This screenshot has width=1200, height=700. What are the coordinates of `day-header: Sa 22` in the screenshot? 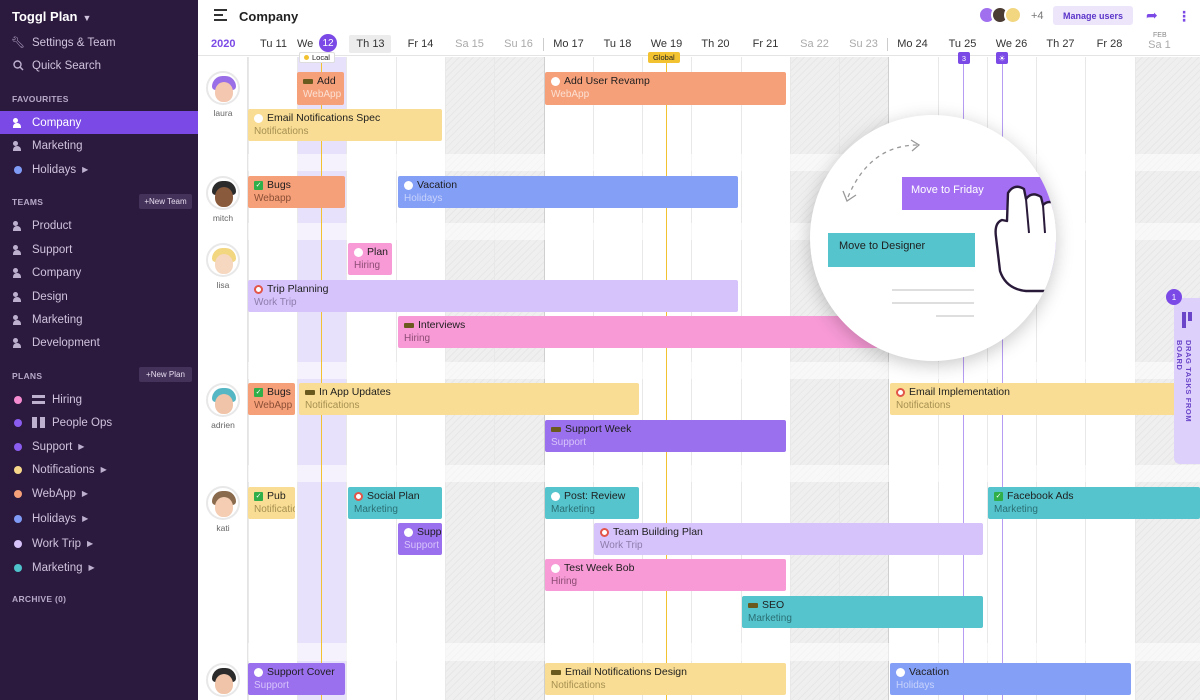 It's located at (814, 44).